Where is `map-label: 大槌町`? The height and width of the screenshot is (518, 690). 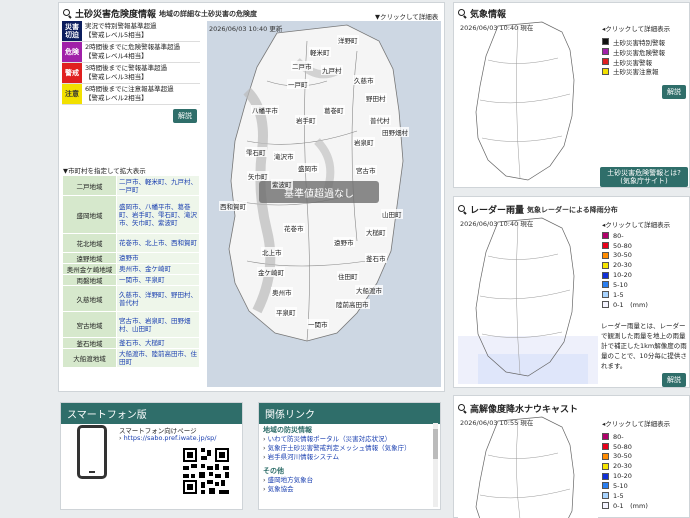 map-label: 大槌町 is located at coordinates (376, 232).